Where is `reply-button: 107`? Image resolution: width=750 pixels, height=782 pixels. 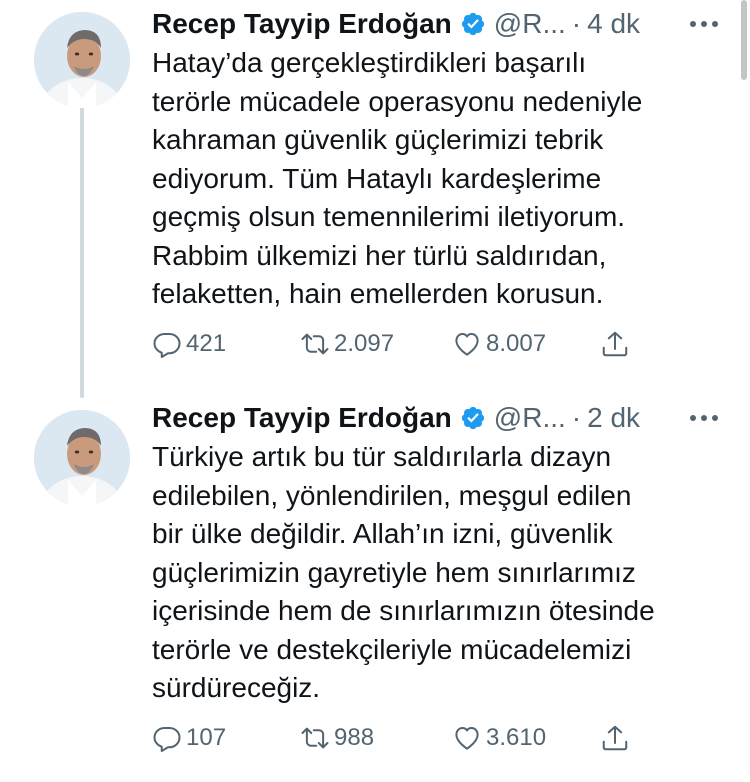
reply-button: 107 is located at coordinates (189, 738).